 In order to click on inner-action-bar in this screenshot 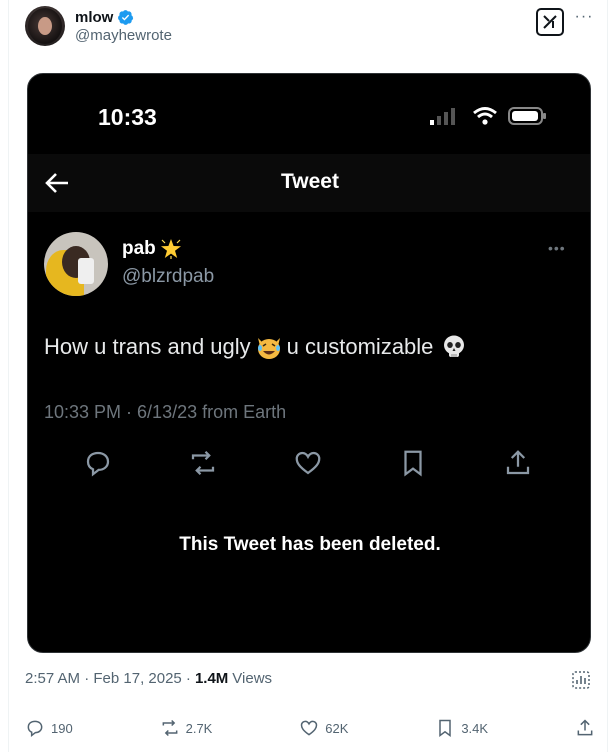, I will do `click(308, 463)`.